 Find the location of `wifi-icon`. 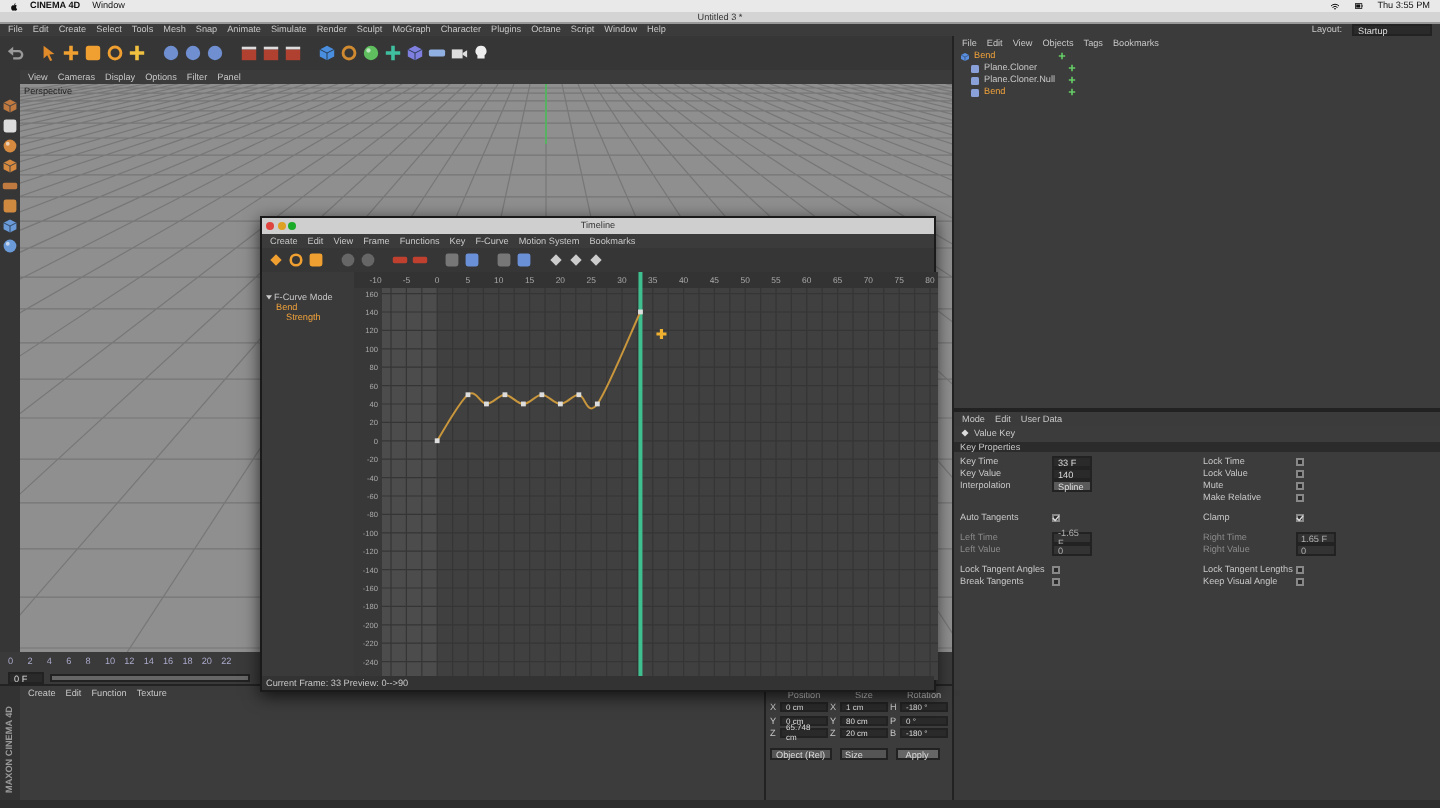

wifi-icon is located at coordinates (1334, 6).